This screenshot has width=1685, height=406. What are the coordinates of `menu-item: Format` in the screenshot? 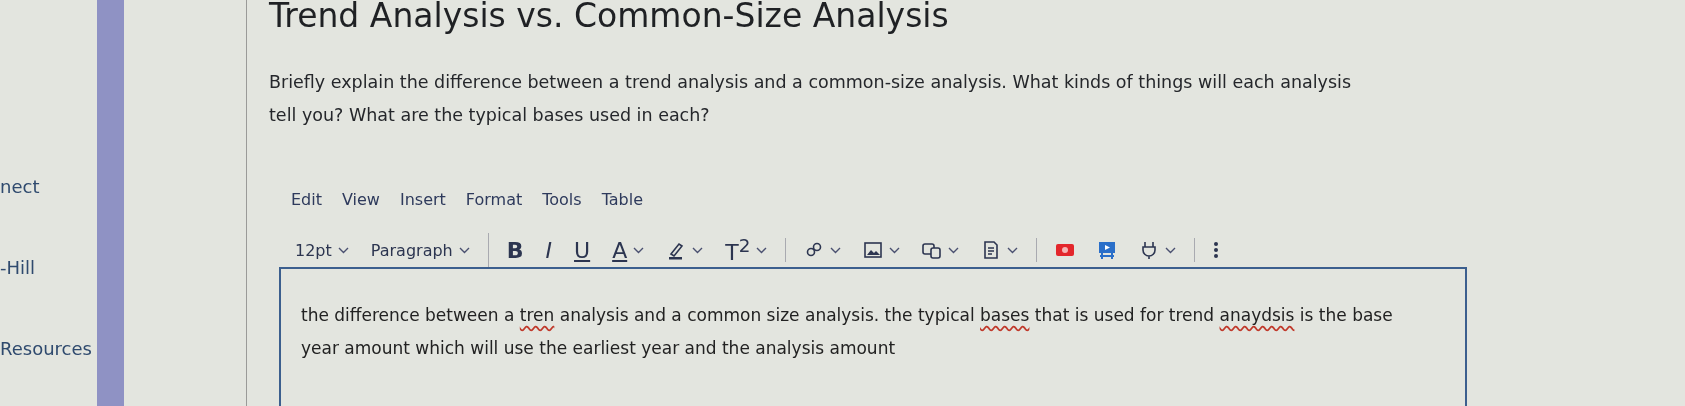 It's located at (494, 199).